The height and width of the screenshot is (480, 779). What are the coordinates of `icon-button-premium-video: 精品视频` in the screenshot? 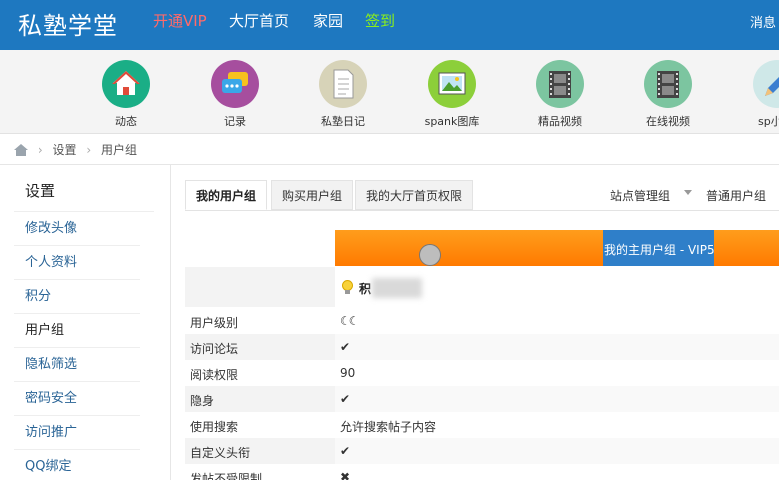 It's located at (560, 94).